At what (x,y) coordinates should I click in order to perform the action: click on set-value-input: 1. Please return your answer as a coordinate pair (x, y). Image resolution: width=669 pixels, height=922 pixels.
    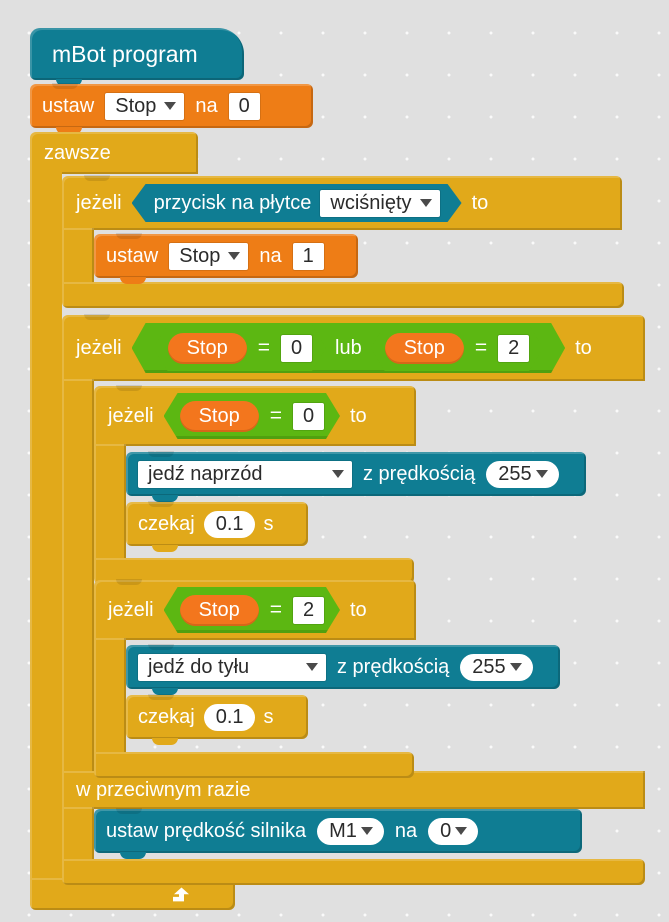
    Looking at the image, I should click on (308, 256).